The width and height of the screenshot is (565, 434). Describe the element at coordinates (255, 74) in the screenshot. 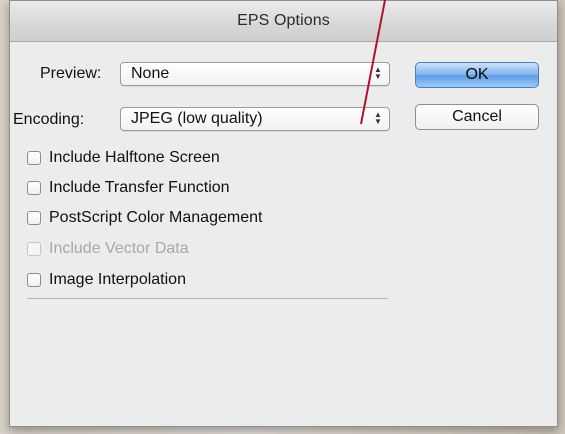

I see `preview-popup: None ▲ ▼` at that location.